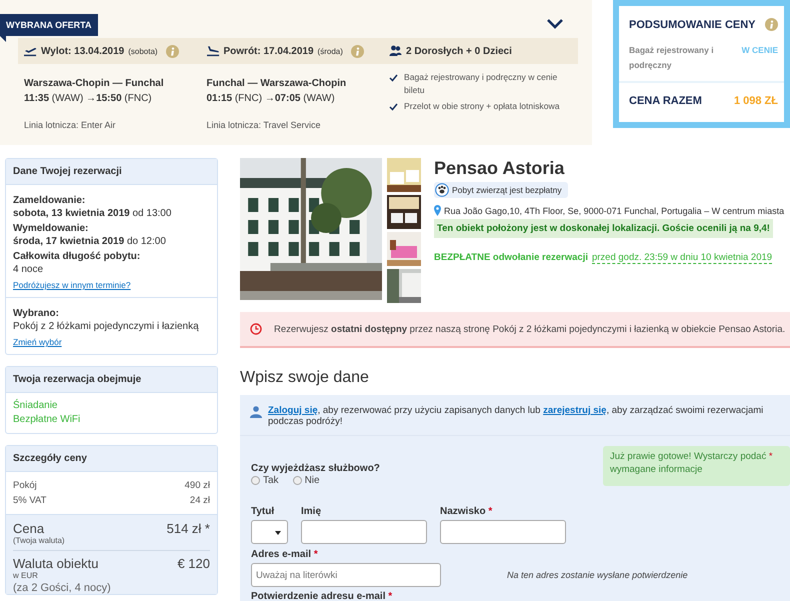  What do you see at coordinates (213, 51) in the screenshot?
I see `plane-landing-icon` at bounding box center [213, 51].